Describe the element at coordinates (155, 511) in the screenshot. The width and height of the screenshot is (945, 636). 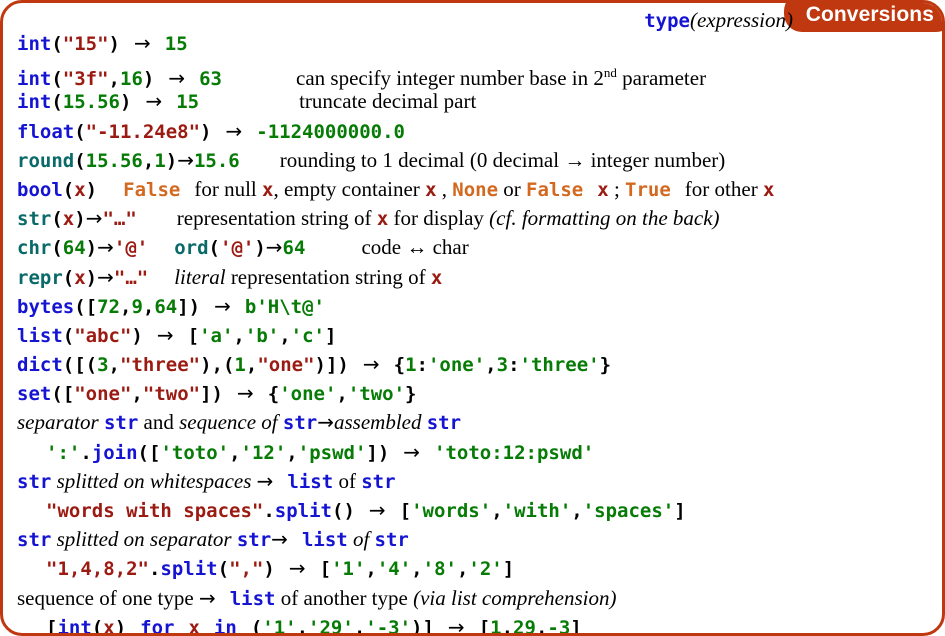
I see `arg-string: "words with spaces"` at that location.